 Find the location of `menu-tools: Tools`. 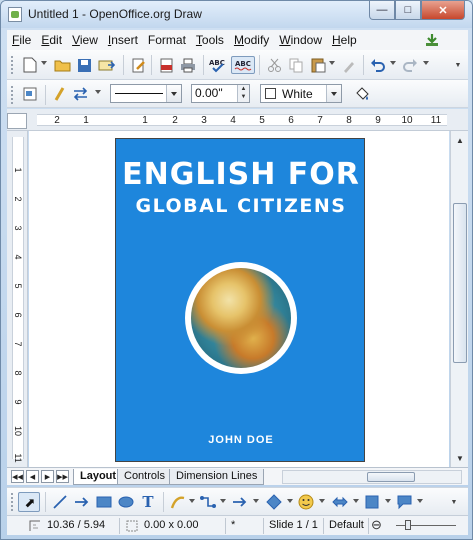

menu-tools: Tools is located at coordinates (210, 40).